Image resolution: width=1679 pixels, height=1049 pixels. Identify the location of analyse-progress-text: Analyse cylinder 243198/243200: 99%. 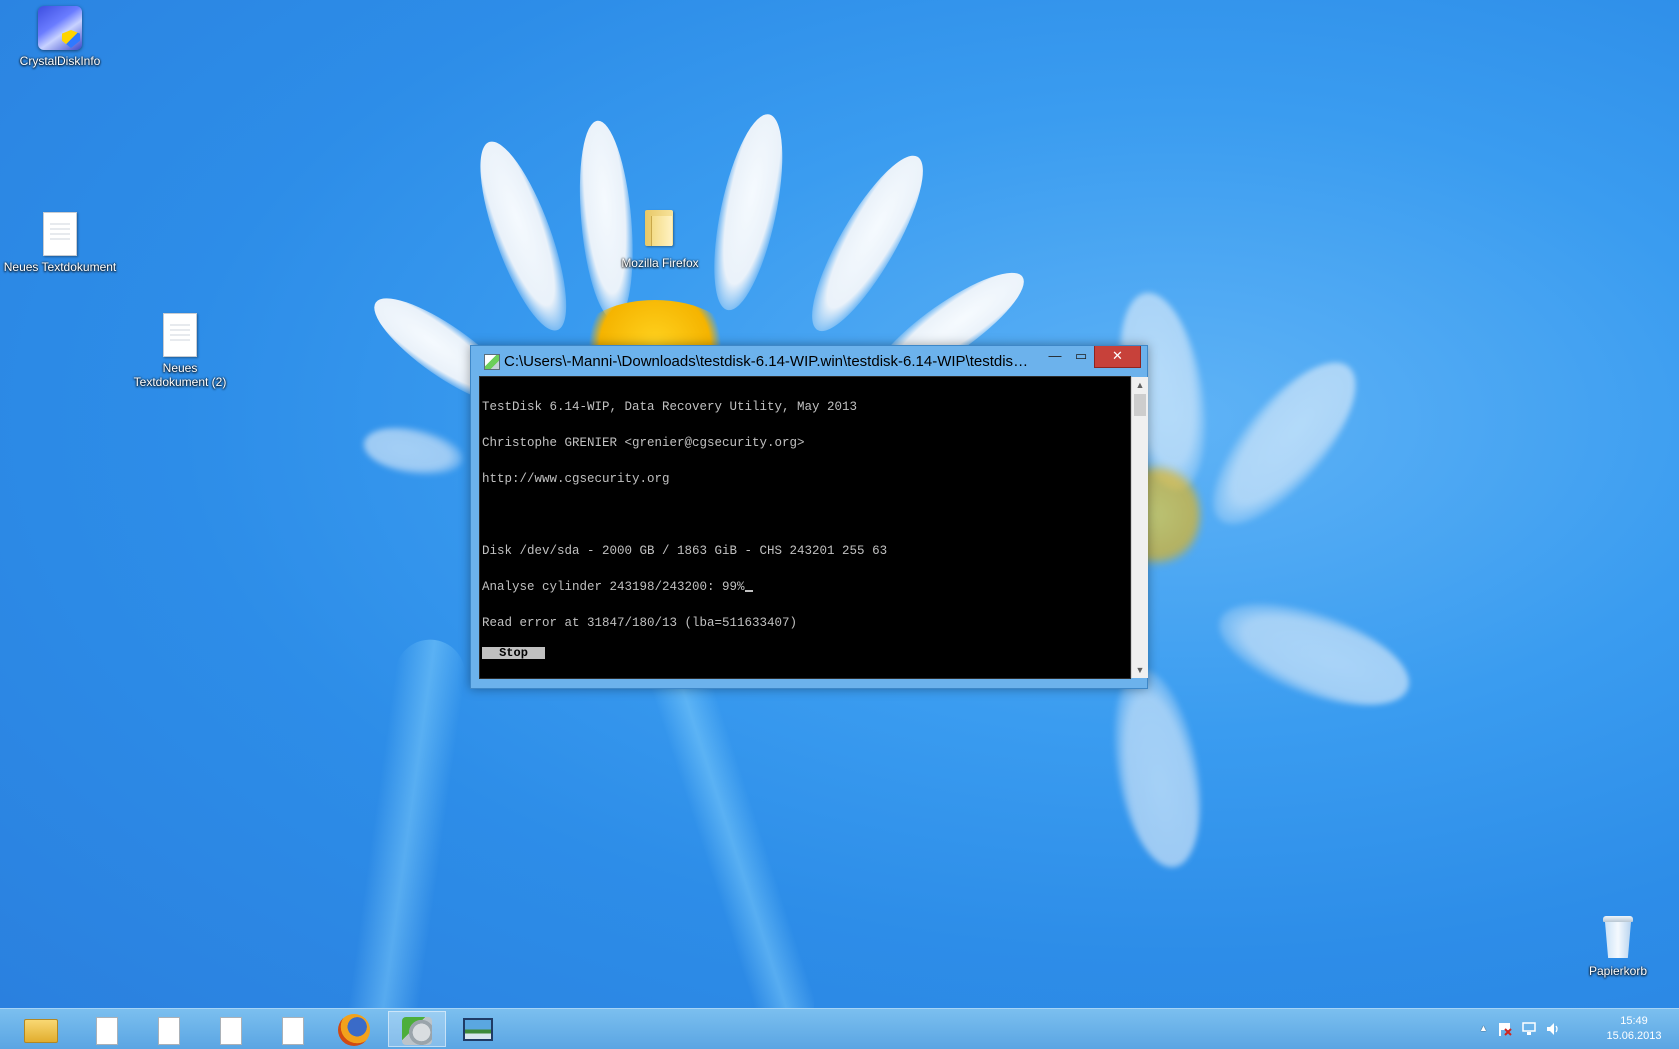
(613, 587).